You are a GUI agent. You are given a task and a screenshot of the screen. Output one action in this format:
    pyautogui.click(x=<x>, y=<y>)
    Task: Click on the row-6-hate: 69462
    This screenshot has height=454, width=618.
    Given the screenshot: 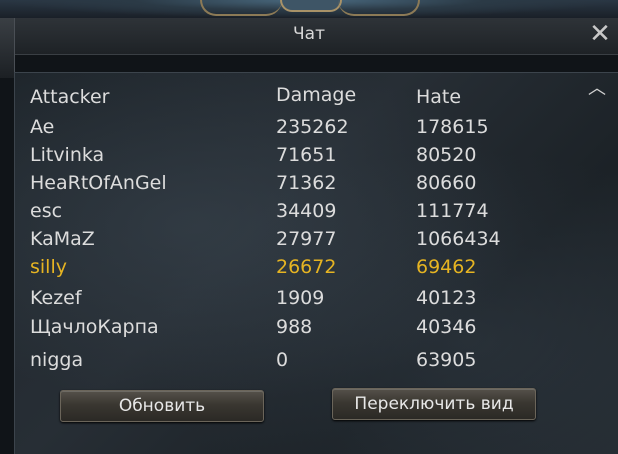 What is the action you would take?
    pyautogui.click(x=446, y=267)
    